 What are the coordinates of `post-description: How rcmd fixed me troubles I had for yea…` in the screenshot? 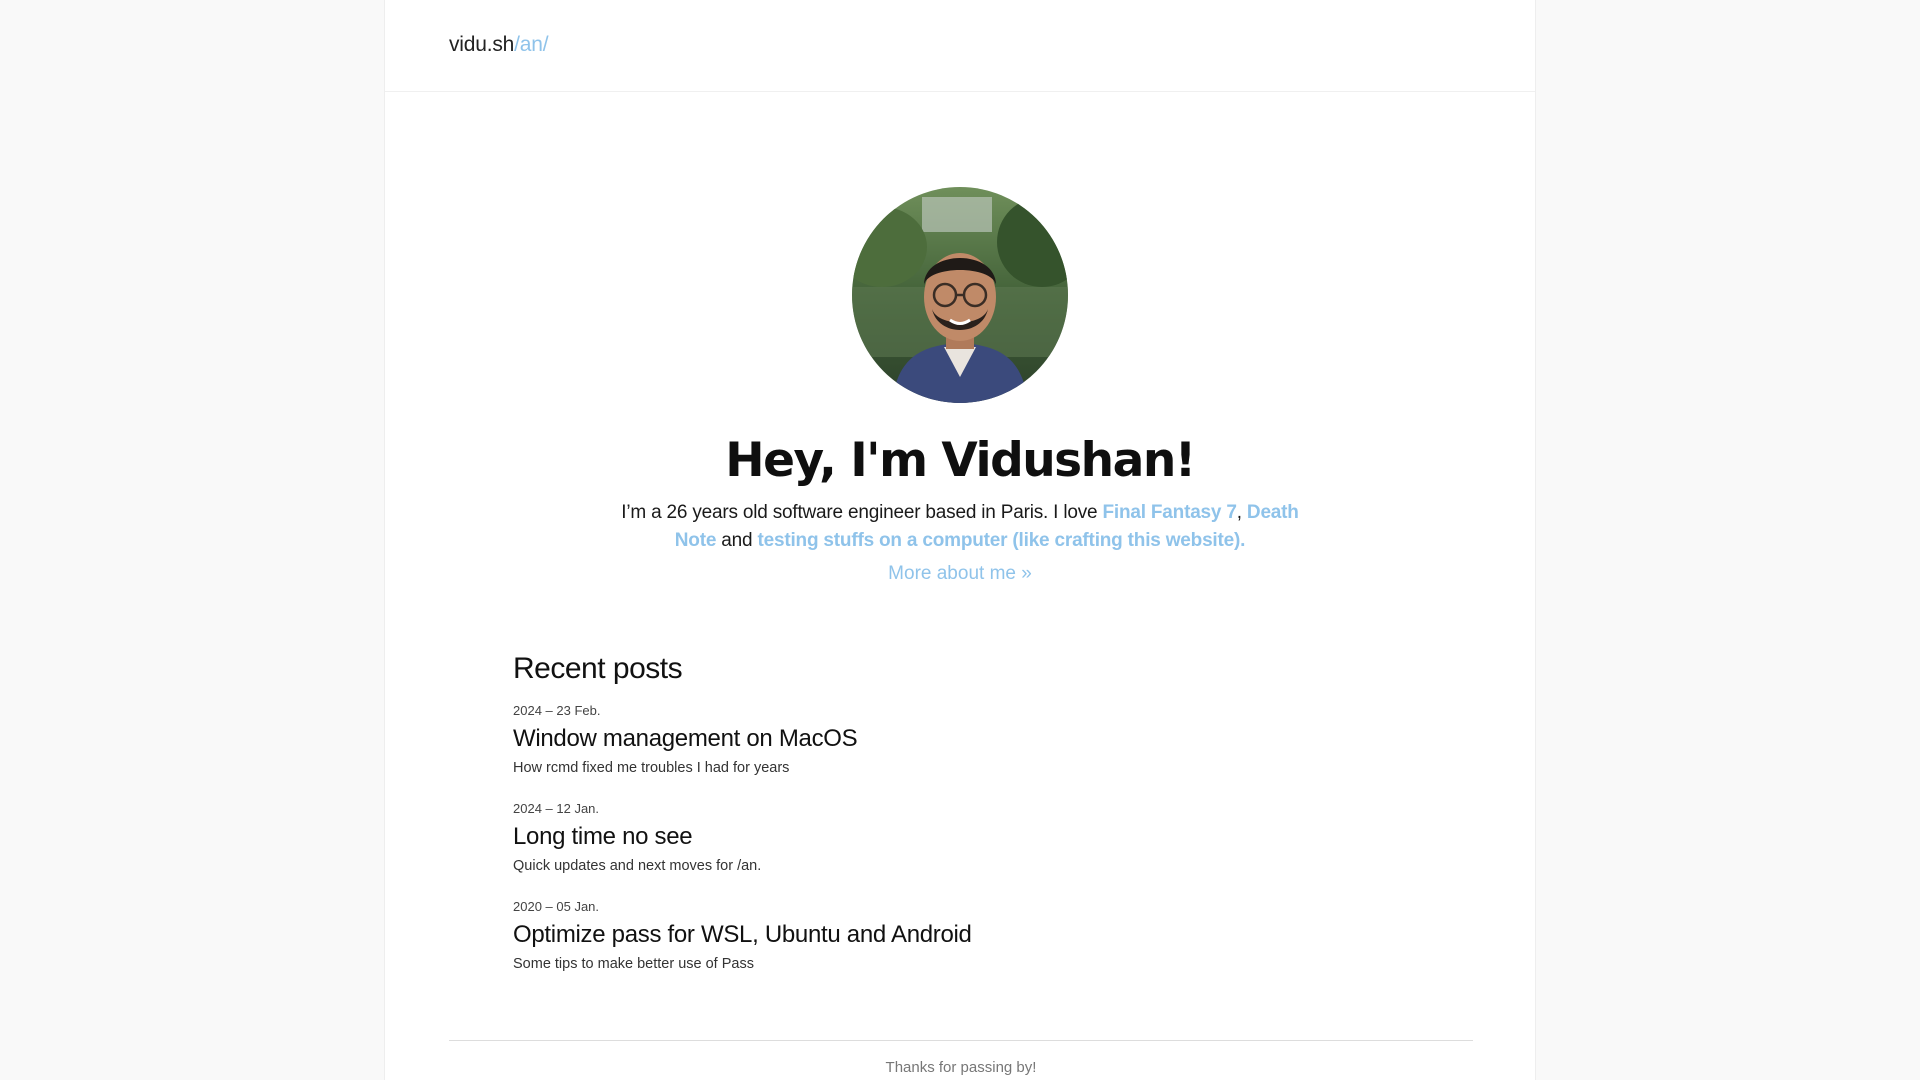 It's located at (651, 768).